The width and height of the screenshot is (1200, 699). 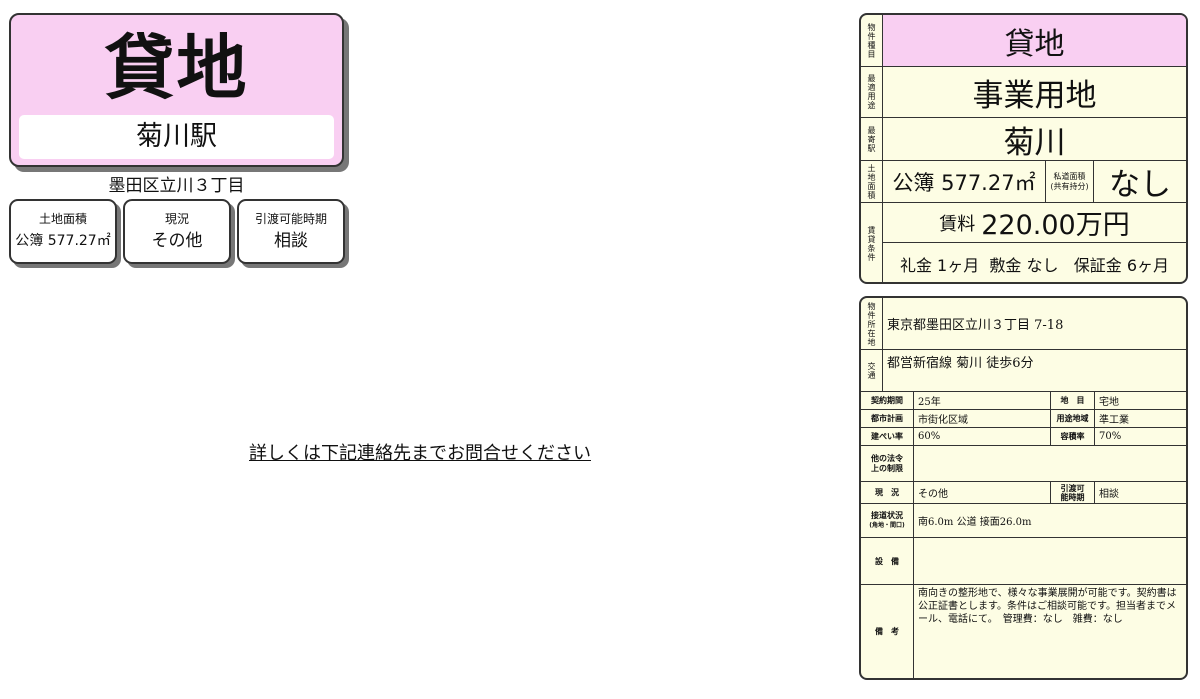 I want to click on land-category-value: 宅地, so click(x=1109, y=402).